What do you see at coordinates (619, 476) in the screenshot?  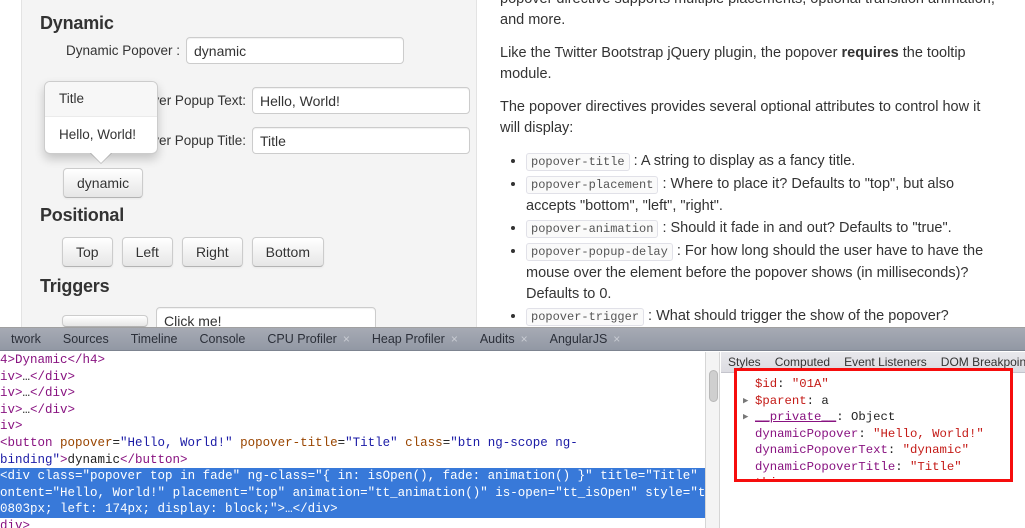 I see `dom-token: title` at bounding box center [619, 476].